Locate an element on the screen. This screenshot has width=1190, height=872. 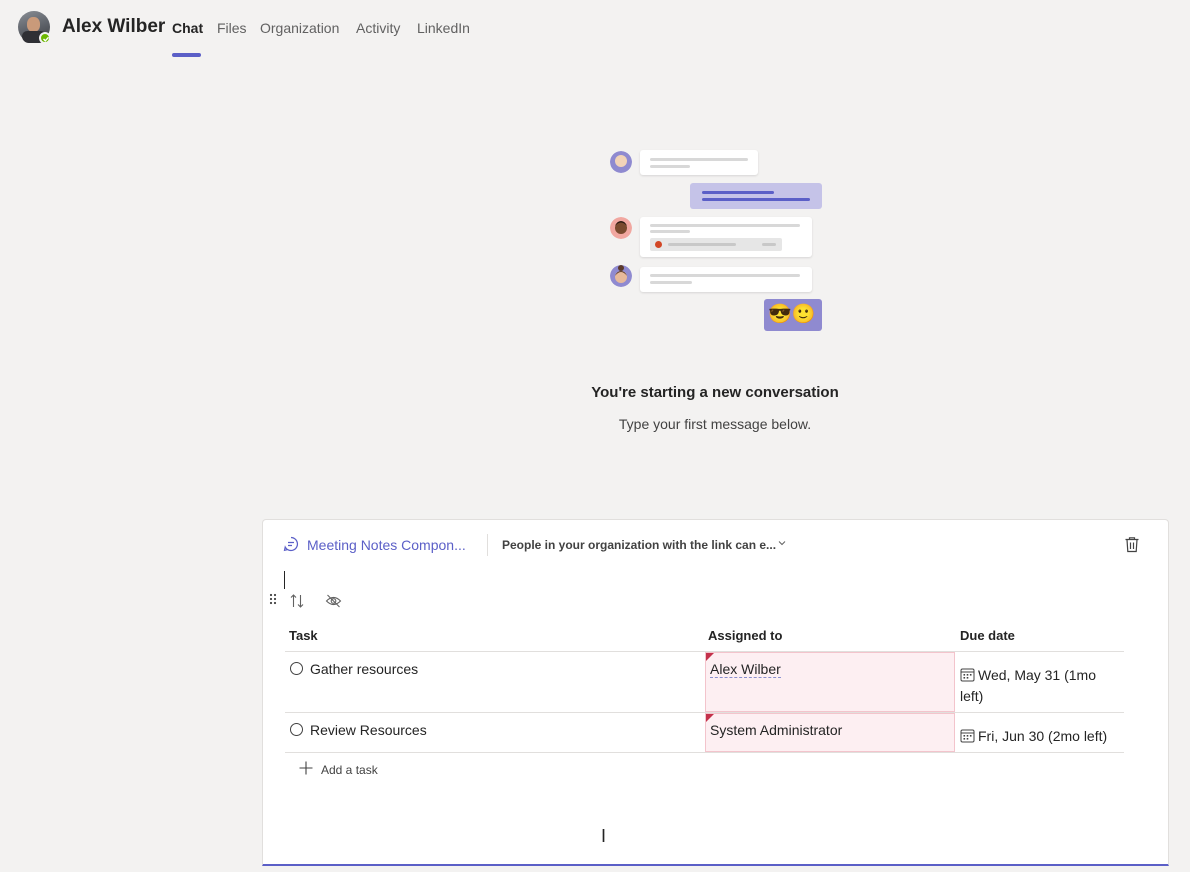
emoji-text: 😎🙂 is located at coordinates (792, 314).